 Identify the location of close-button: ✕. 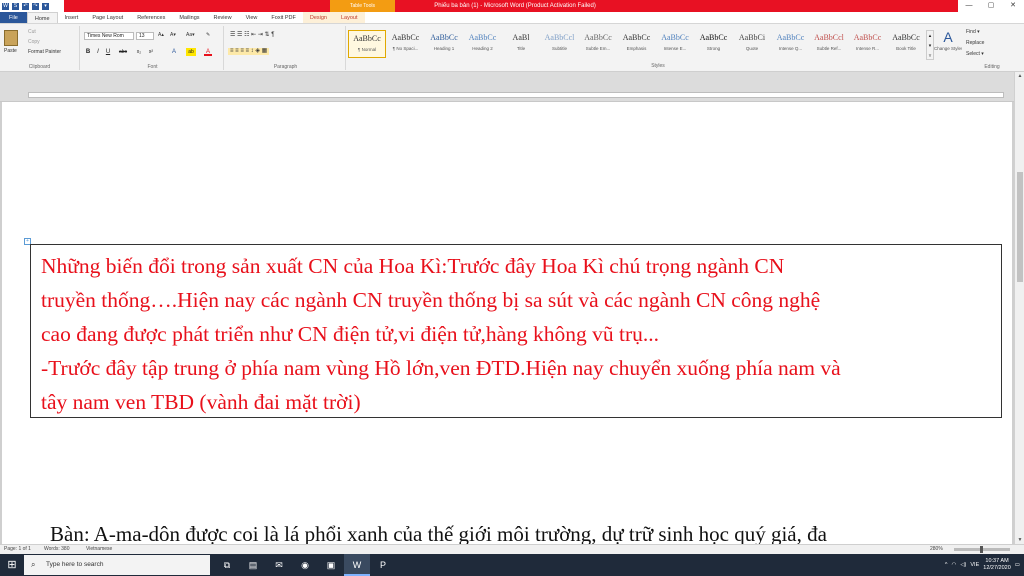
(1013, 6).